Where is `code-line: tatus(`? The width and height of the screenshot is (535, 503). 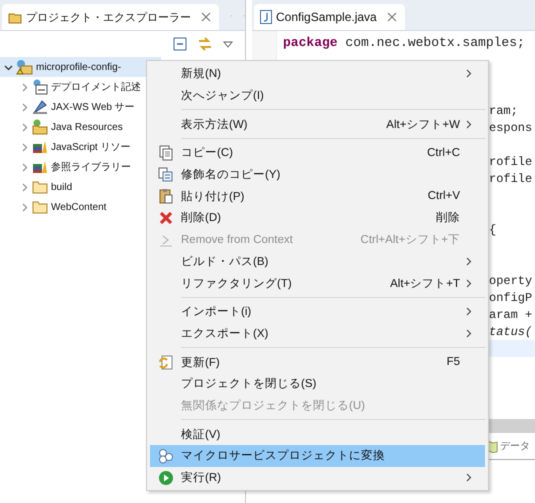 code-line: tatus( is located at coordinates (510, 331).